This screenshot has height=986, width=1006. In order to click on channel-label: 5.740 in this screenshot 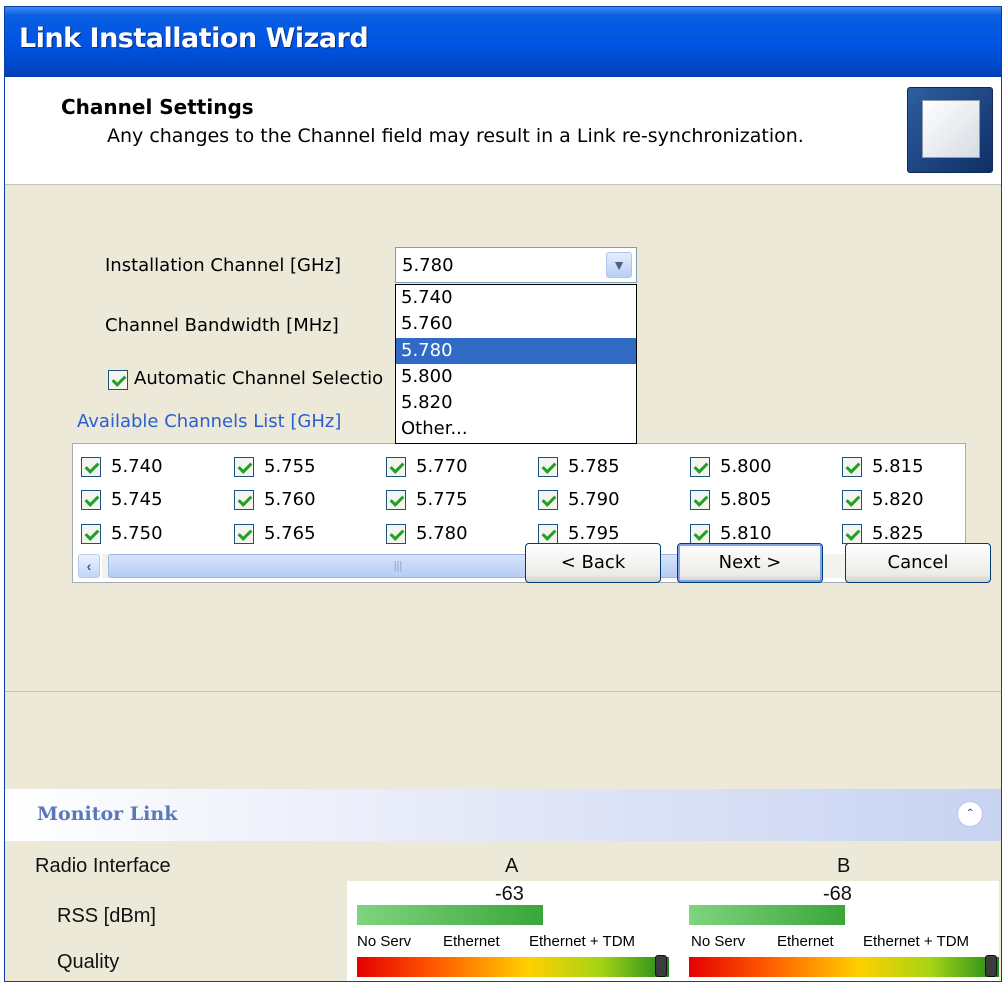, I will do `click(137, 466)`.